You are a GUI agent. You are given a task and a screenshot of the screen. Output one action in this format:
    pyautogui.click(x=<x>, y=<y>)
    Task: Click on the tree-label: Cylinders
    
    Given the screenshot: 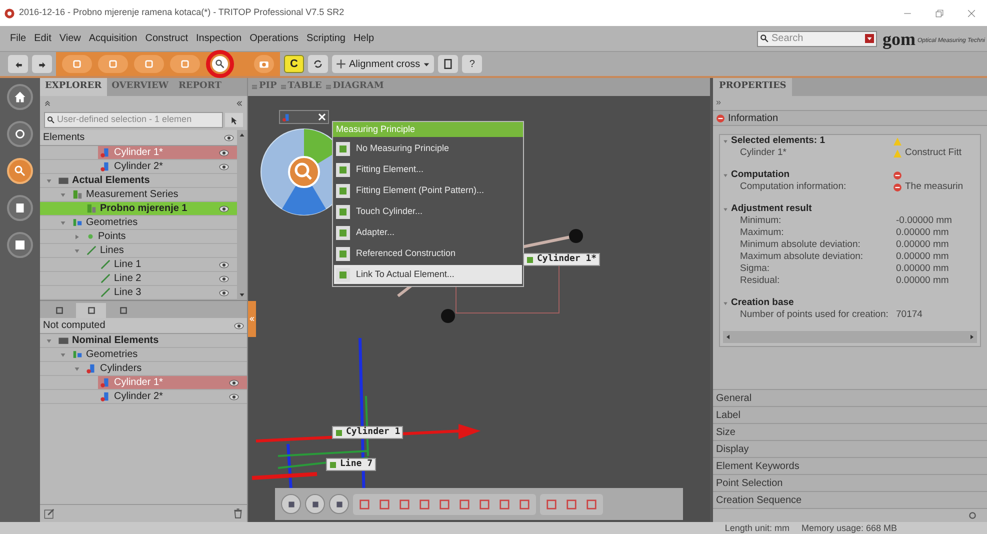 What is the action you would take?
    pyautogui.click(x=121, y=369)
    